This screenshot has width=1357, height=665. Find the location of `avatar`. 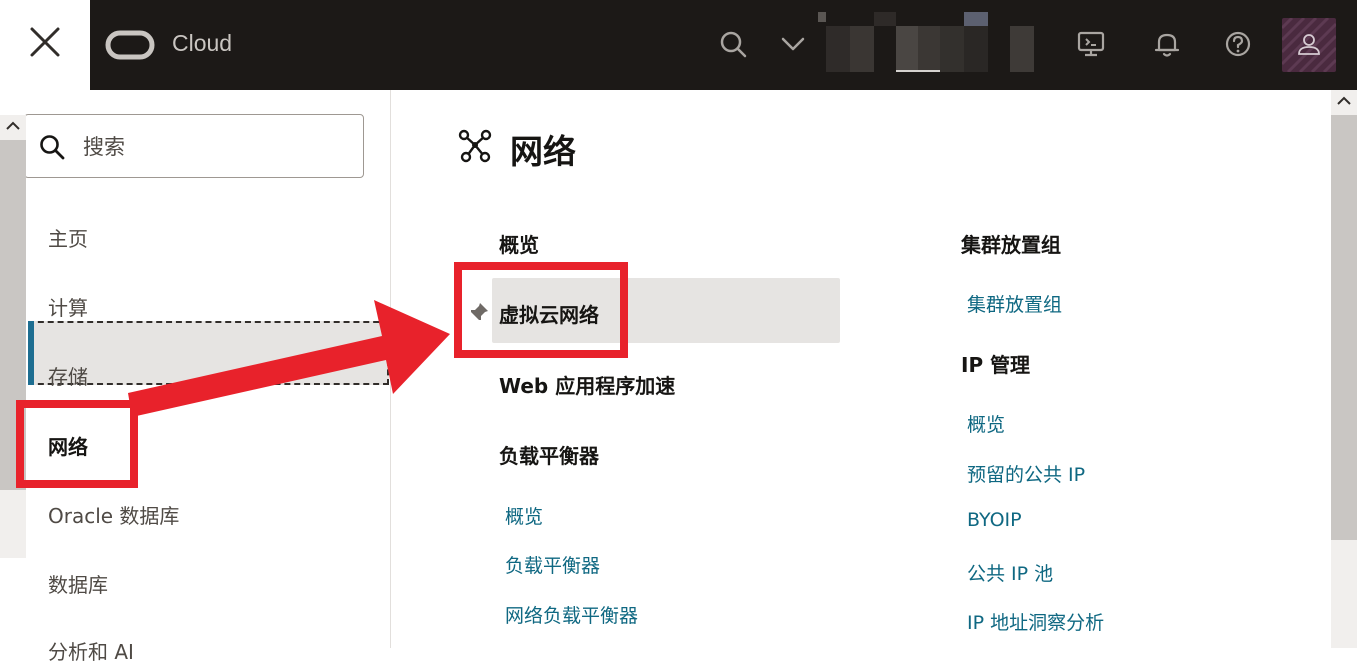

avatar is located at coordinates (1309, 45).